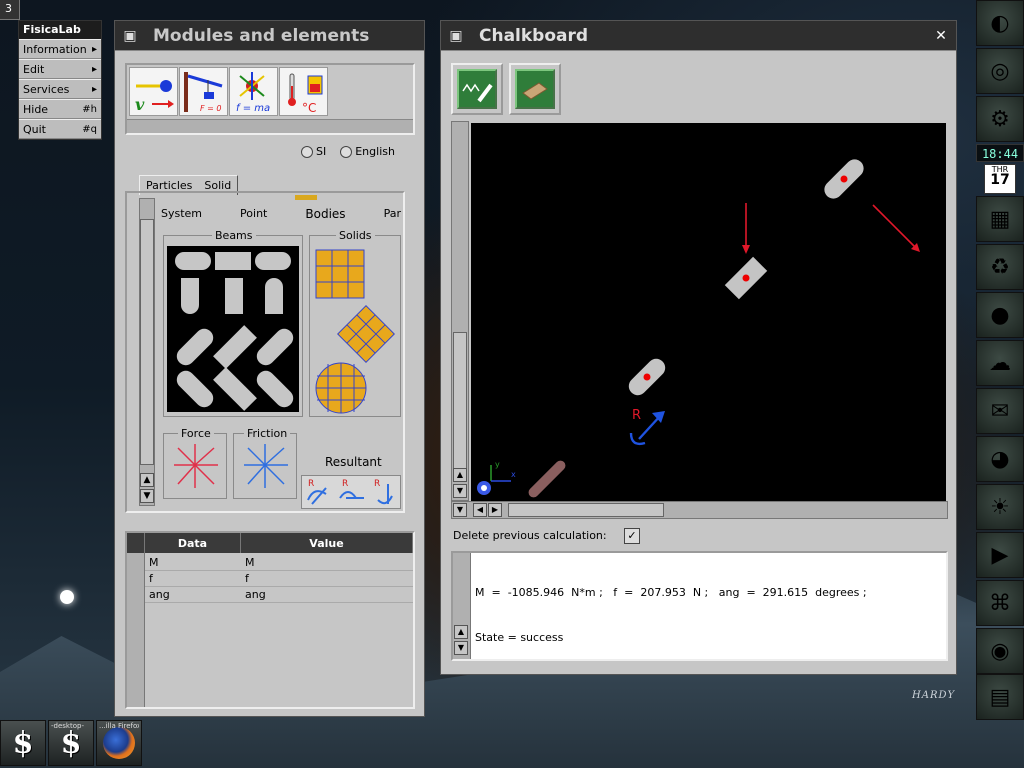 The height and width of the screenshot is (768, 1024). I want to click on firefox-dock-icon: ●, so click(1000, 315).